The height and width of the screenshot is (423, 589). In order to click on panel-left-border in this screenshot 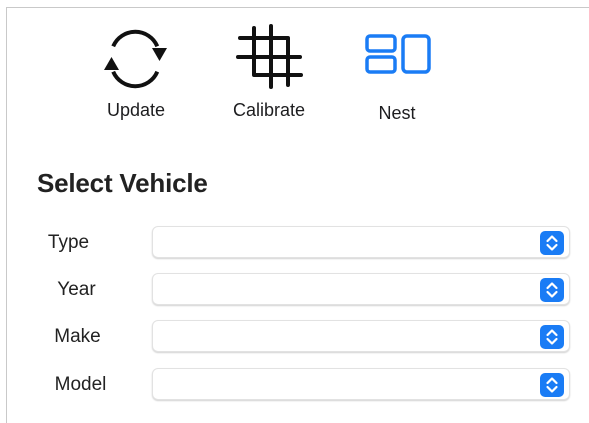, I will do `click(6, 215)`.